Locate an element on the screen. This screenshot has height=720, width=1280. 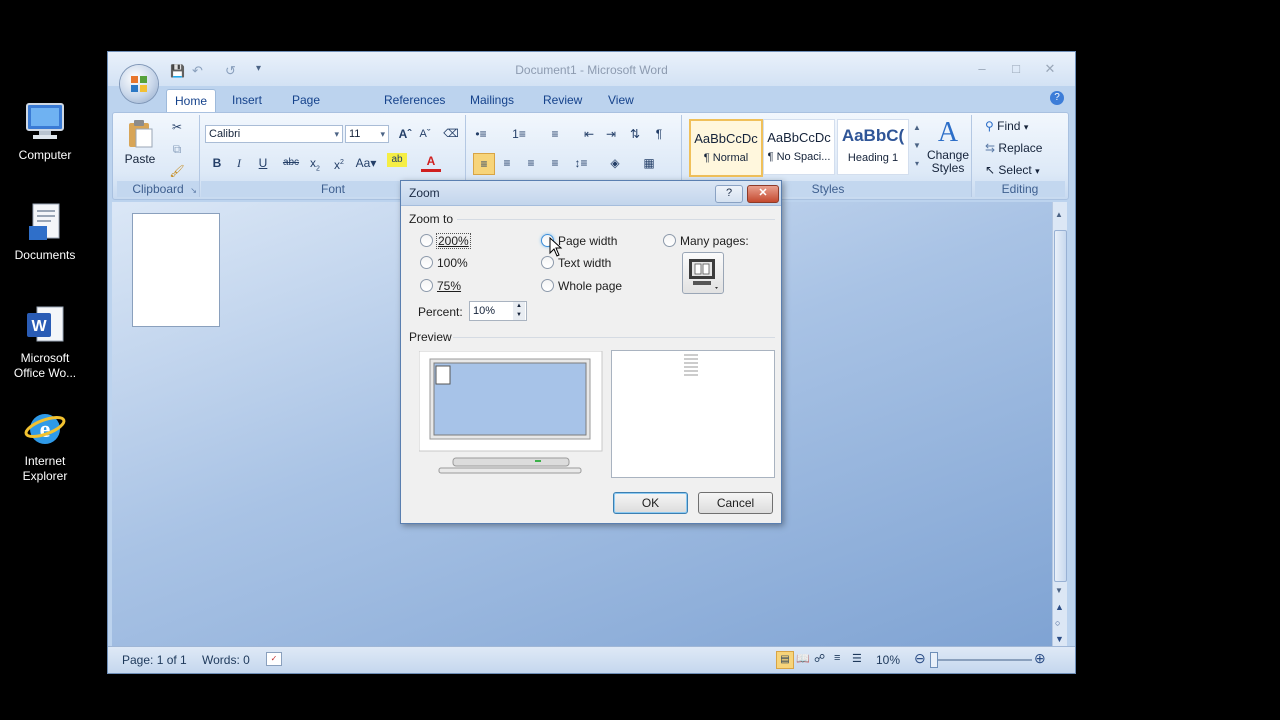
vertical-scrollbar: ▲ ▼ ▲ ○ ▼ is located at coordinates (1059, 425).